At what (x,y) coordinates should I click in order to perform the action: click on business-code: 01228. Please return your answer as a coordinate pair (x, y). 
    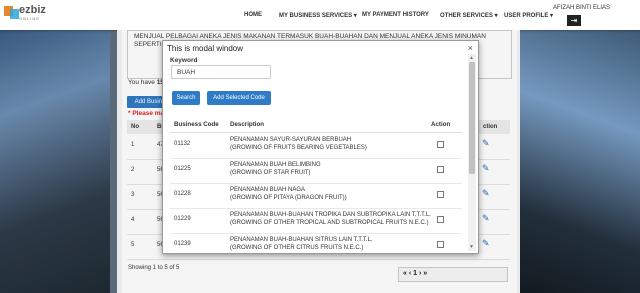
    Looking at the image, I should click on (182, 194).